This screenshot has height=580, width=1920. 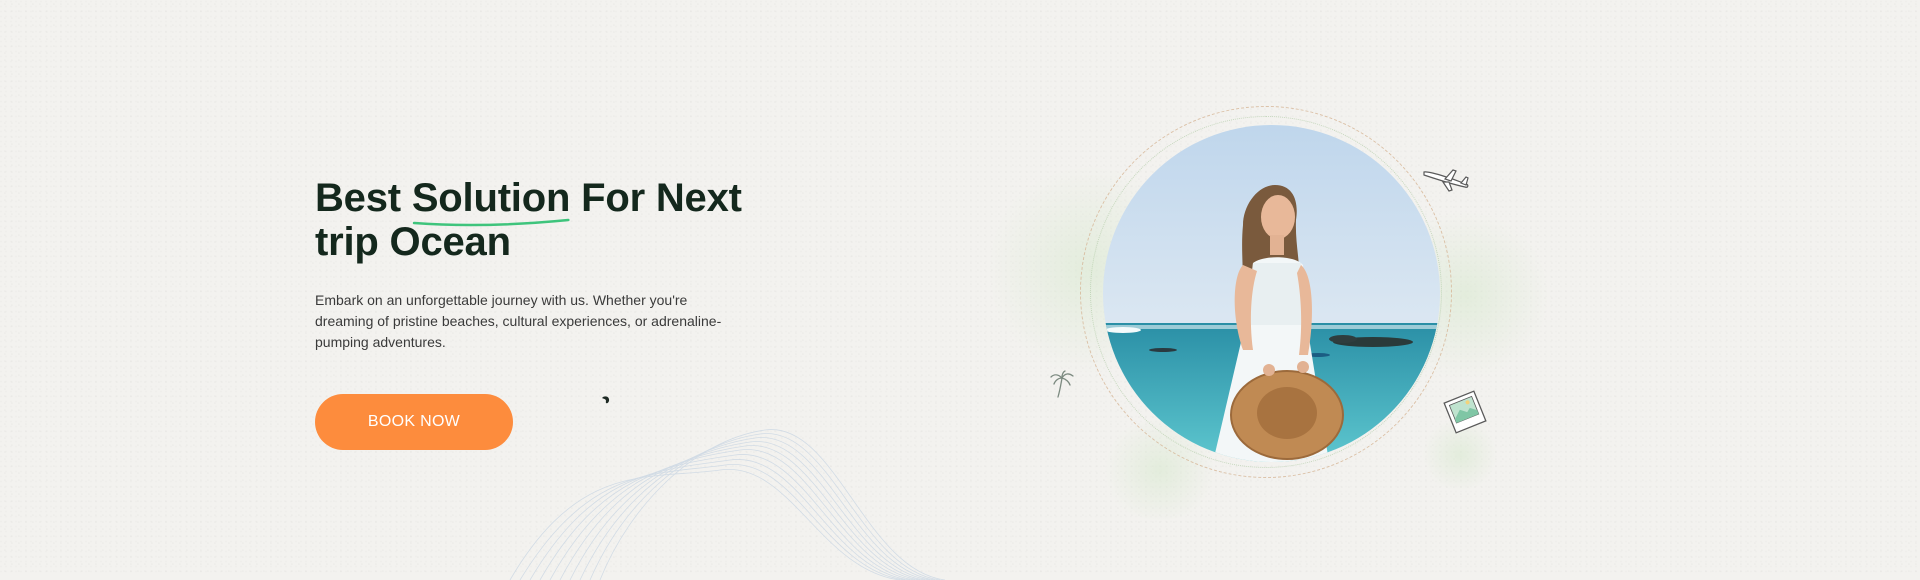 I want to click on palm-tree-icon, so click(x=1062, y=384).